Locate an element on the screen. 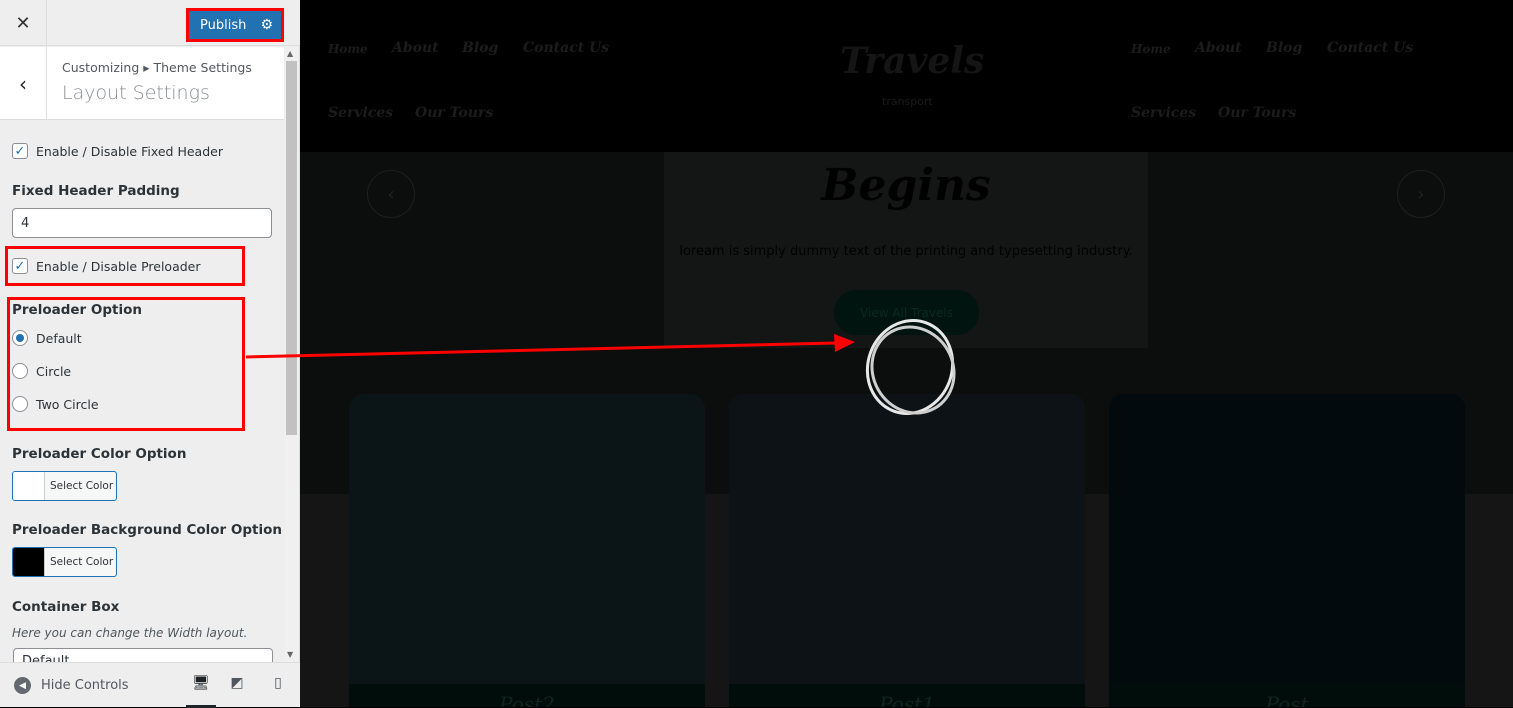 The height and width of the screenshot is (708, 1513). fixed-header-padding-label: Fixed Header Padding is located at coordinates (96, 191).